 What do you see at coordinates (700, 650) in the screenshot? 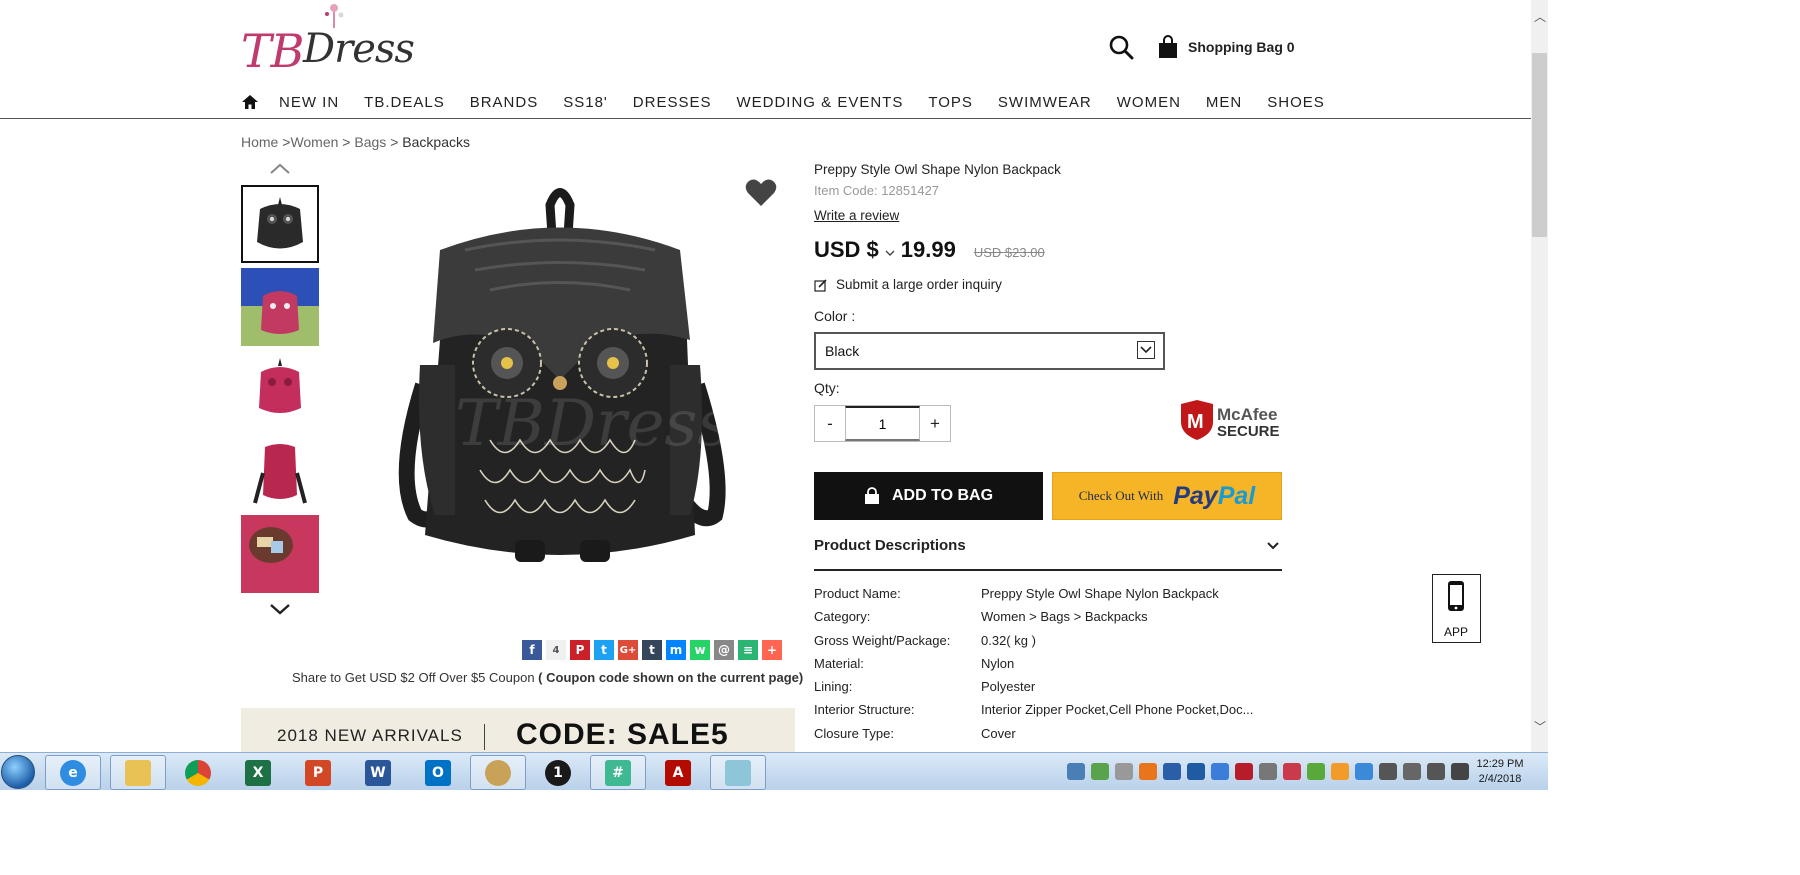
I see `whatsapp-share-icon: w` at bounding box center [700, 650].